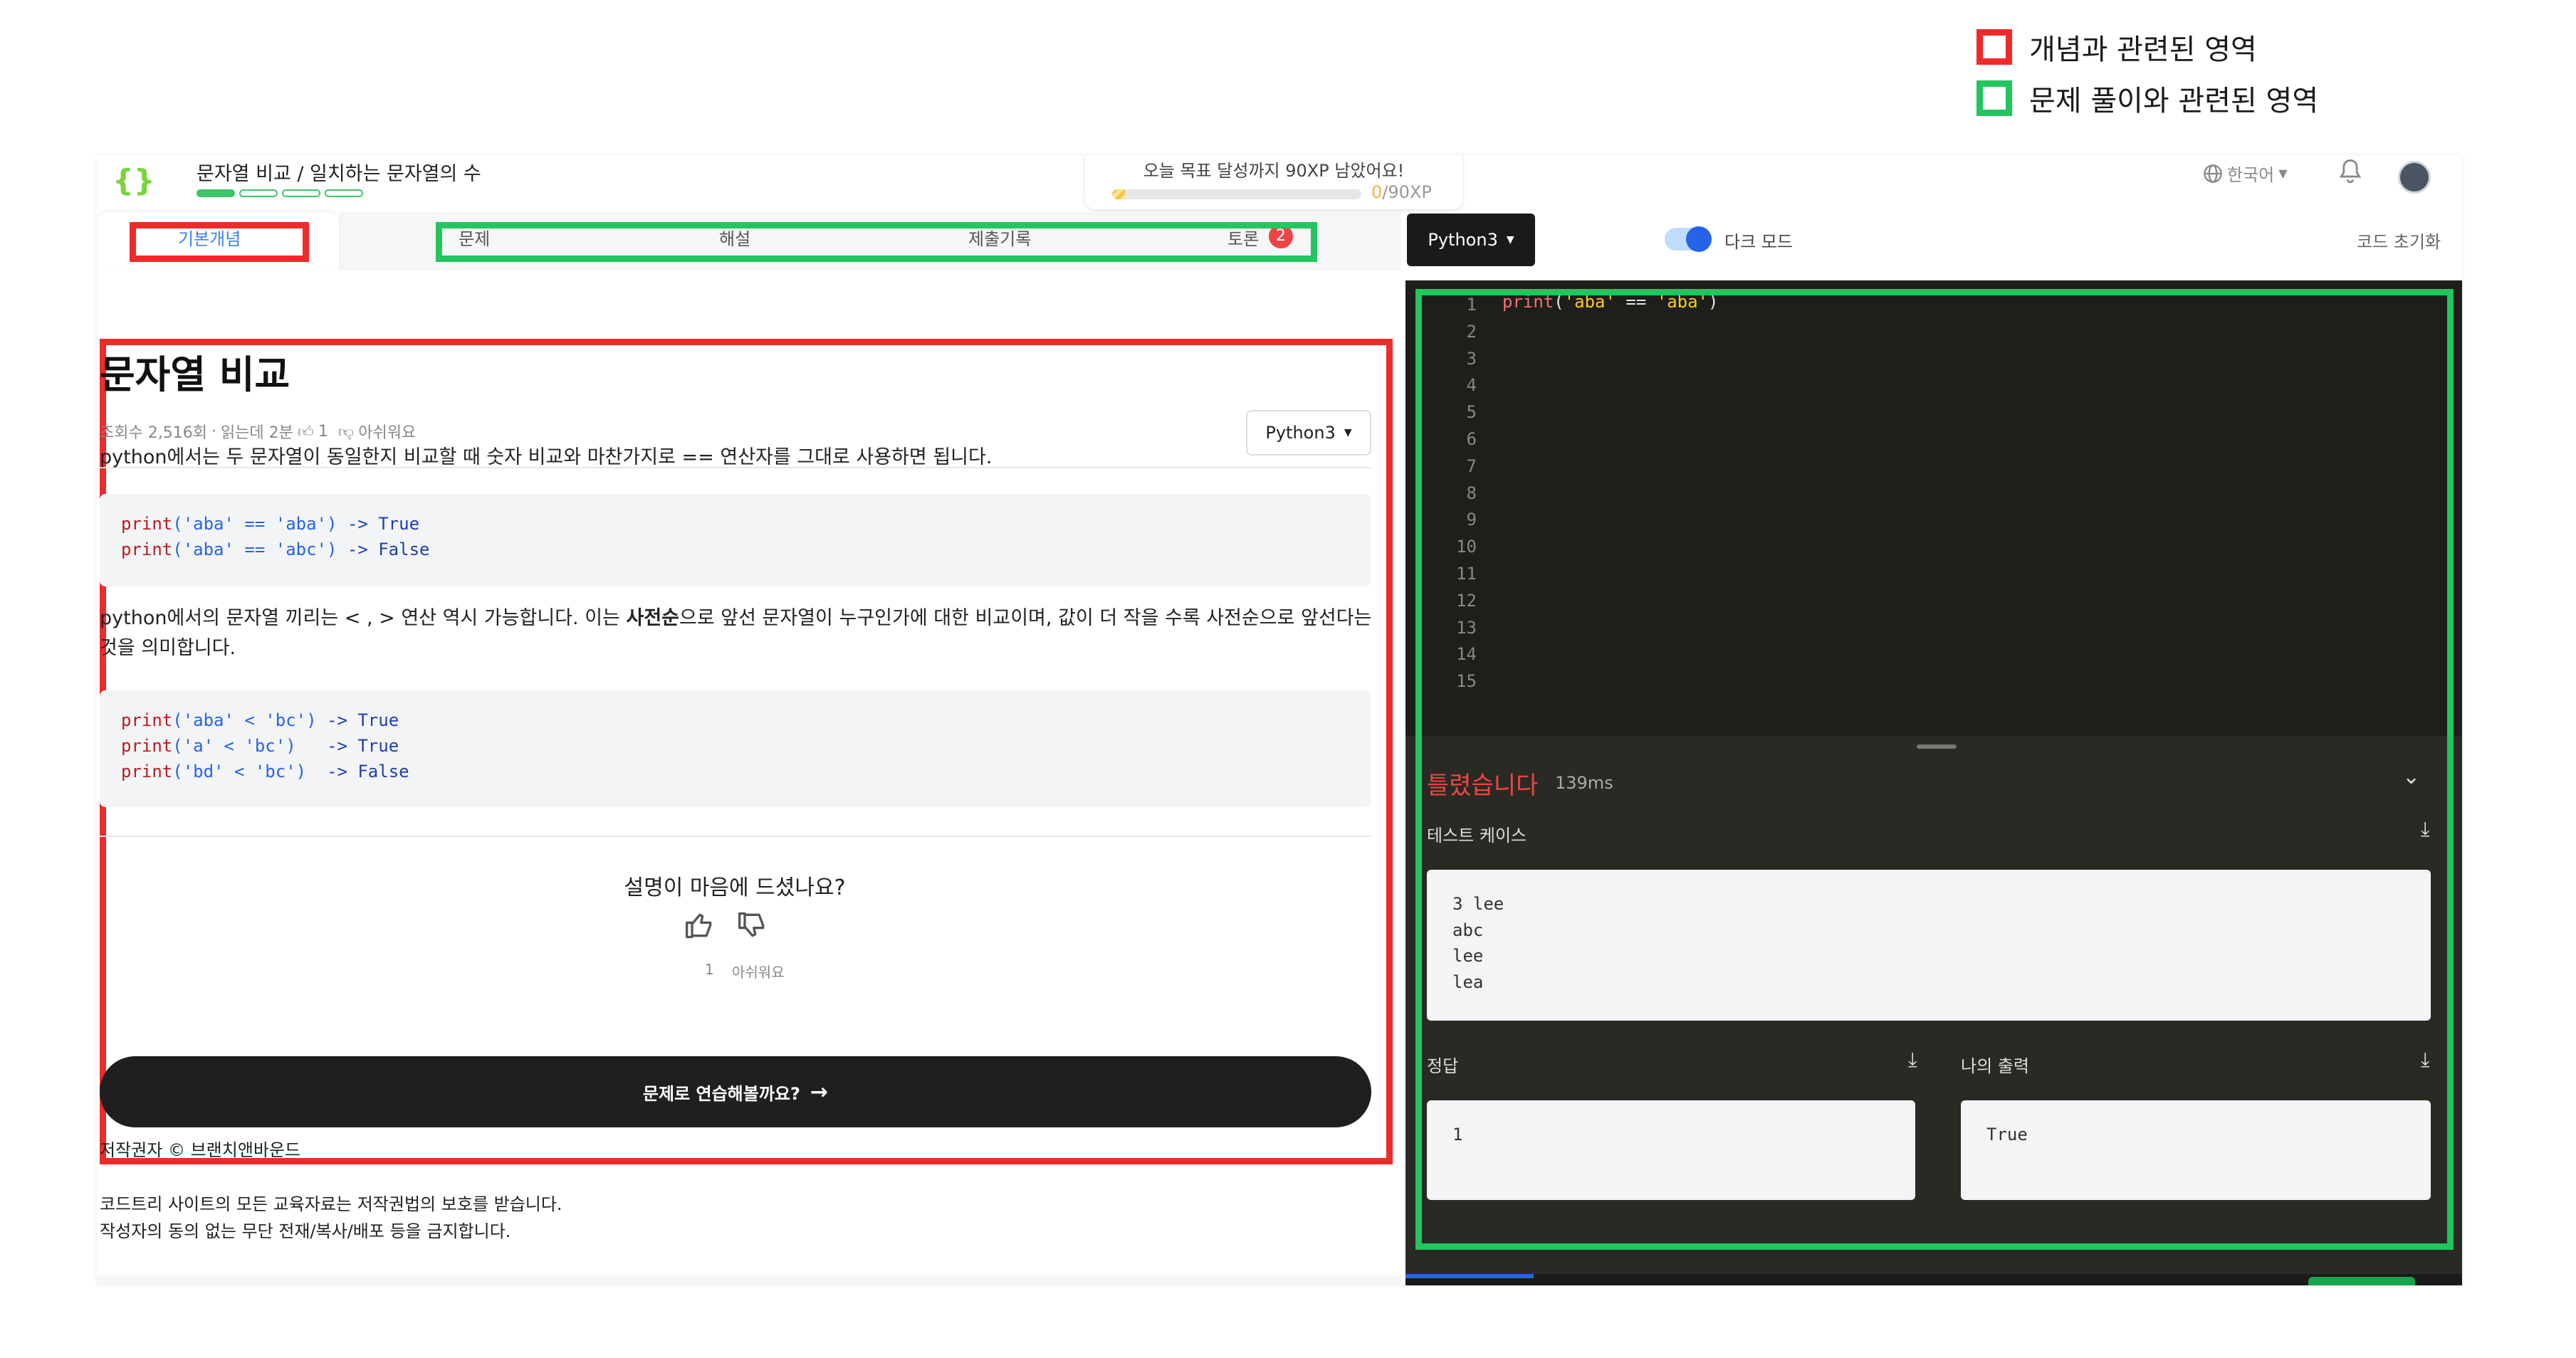 The width and height of the screenshot is (2576, 1358). What do you see at coordinates (363, 618) in the screenshot?
I see `paragraph-ordering-part1: python에서의 문자열 끼리는 < , > 연산 역시 가능합니다. 이는` at bounding box center [363, 618].